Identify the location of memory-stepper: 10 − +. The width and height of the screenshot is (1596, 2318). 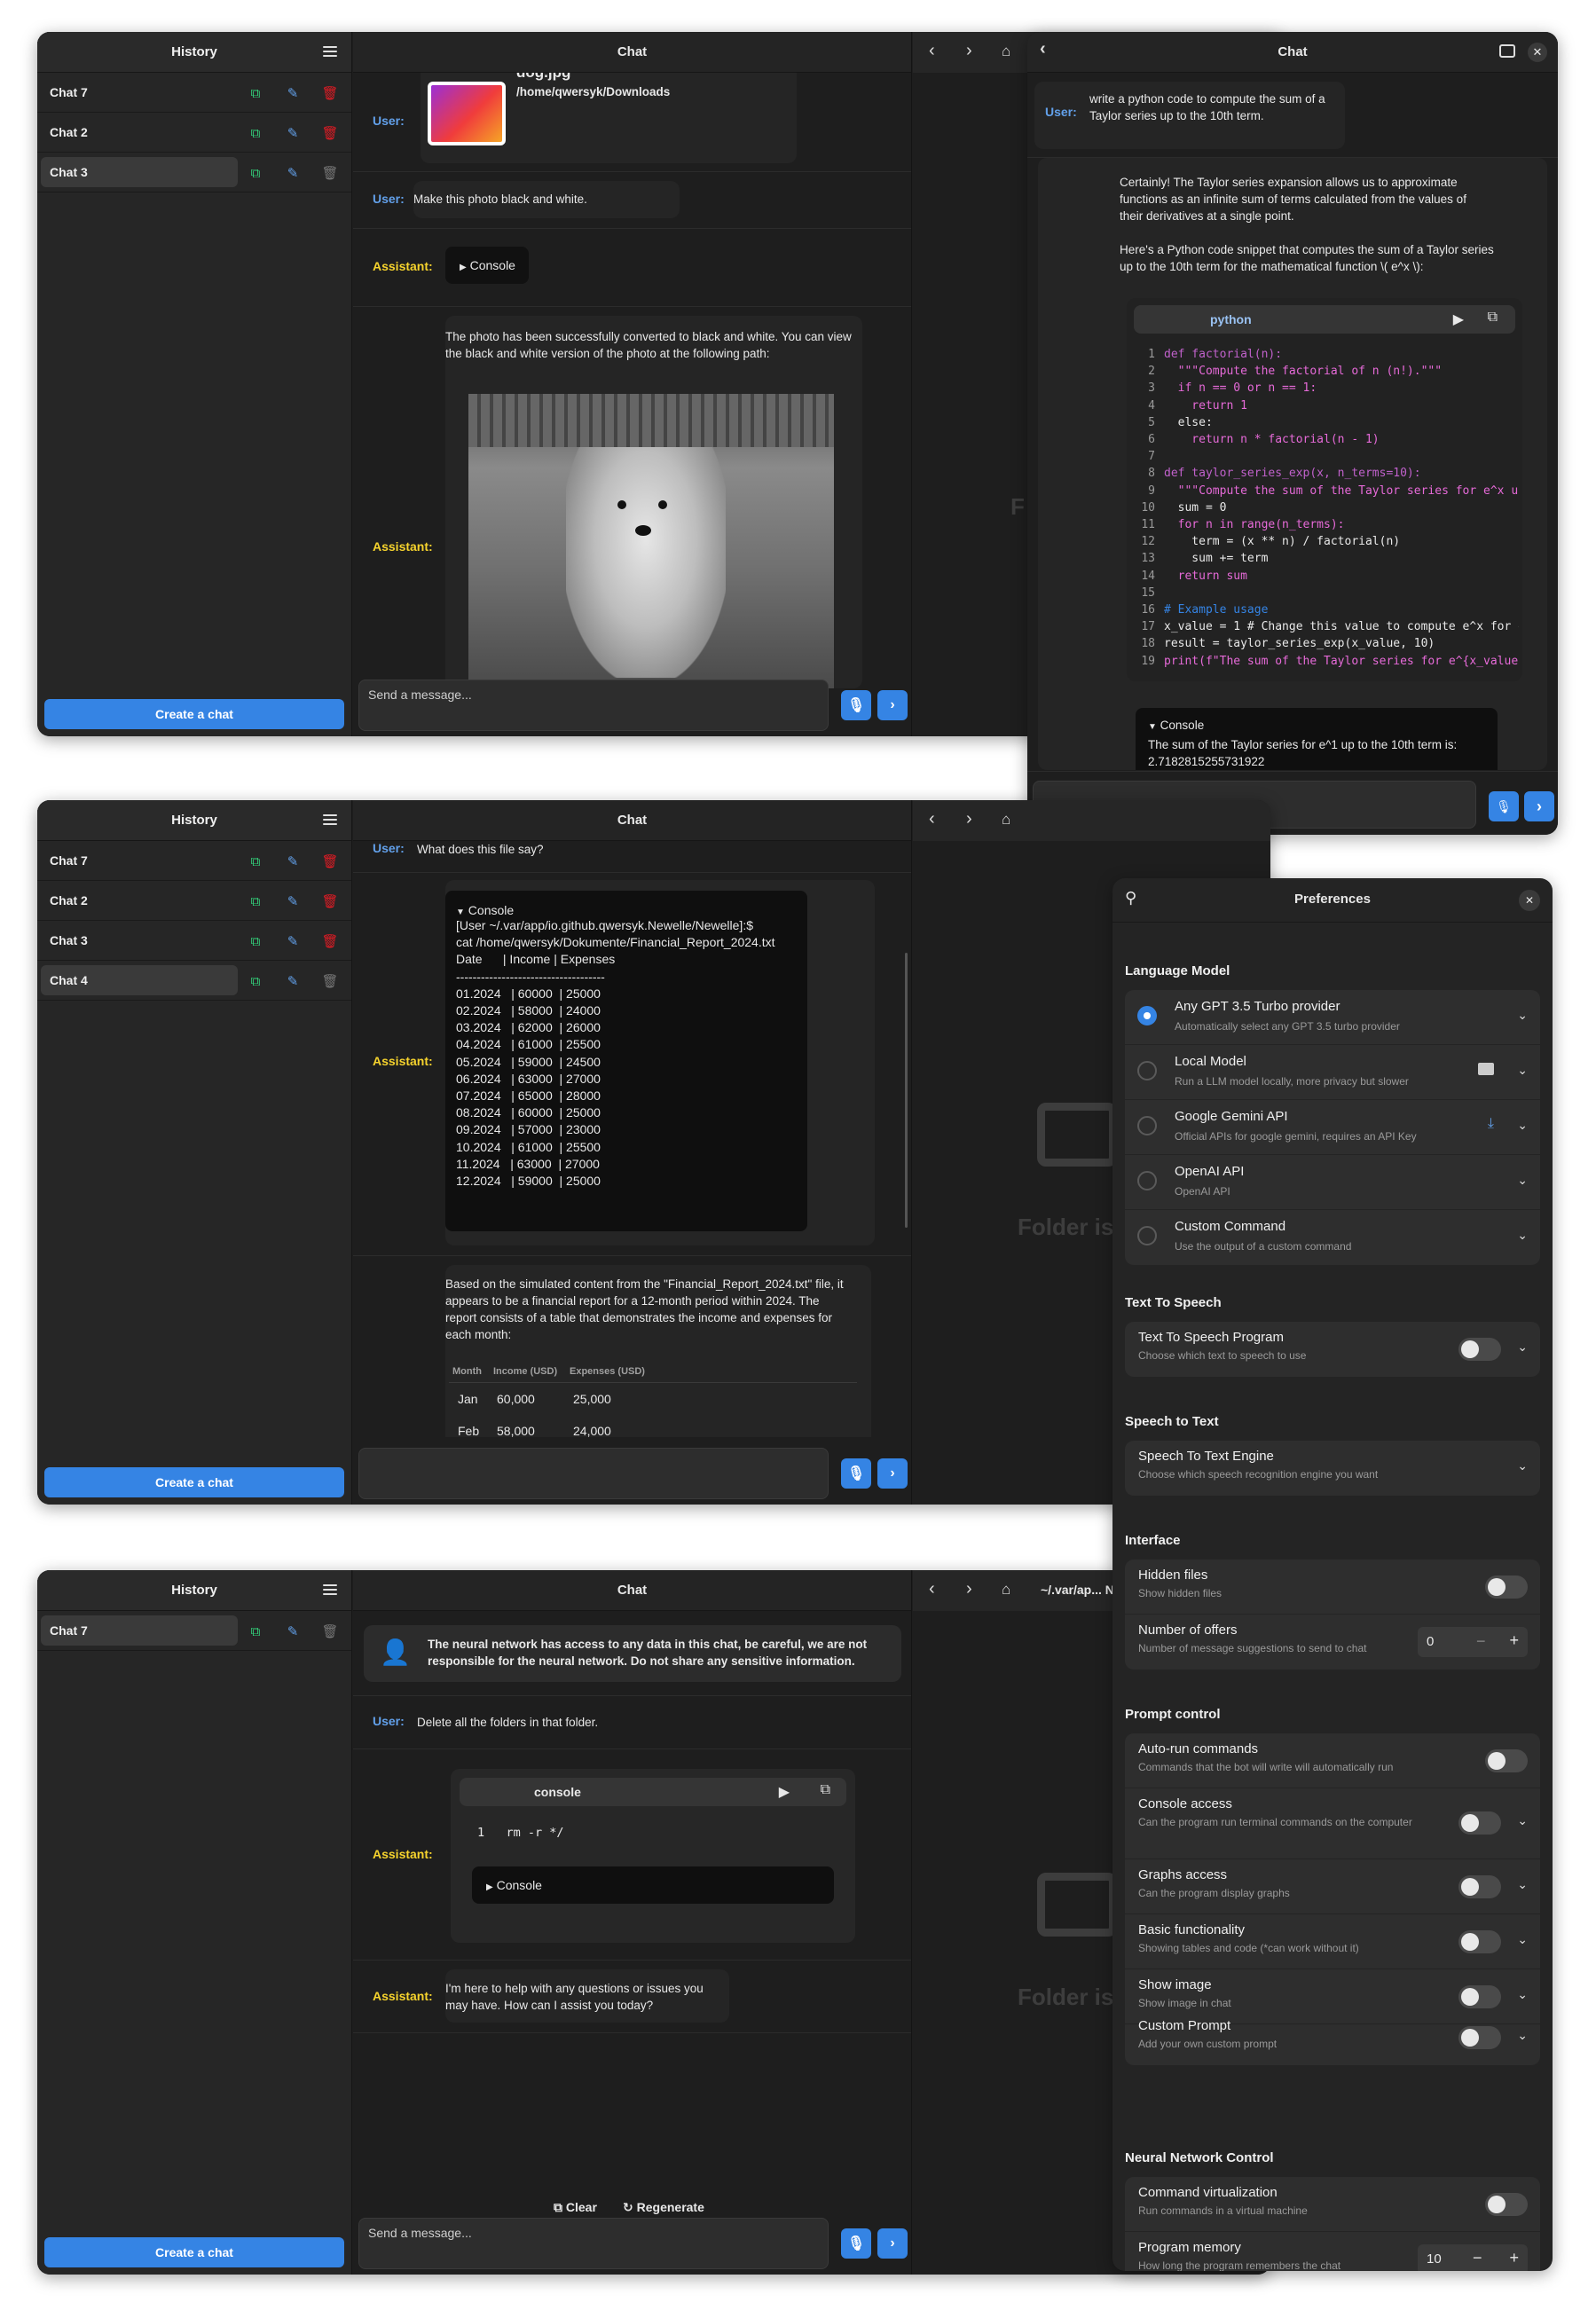
(1473, 2257).